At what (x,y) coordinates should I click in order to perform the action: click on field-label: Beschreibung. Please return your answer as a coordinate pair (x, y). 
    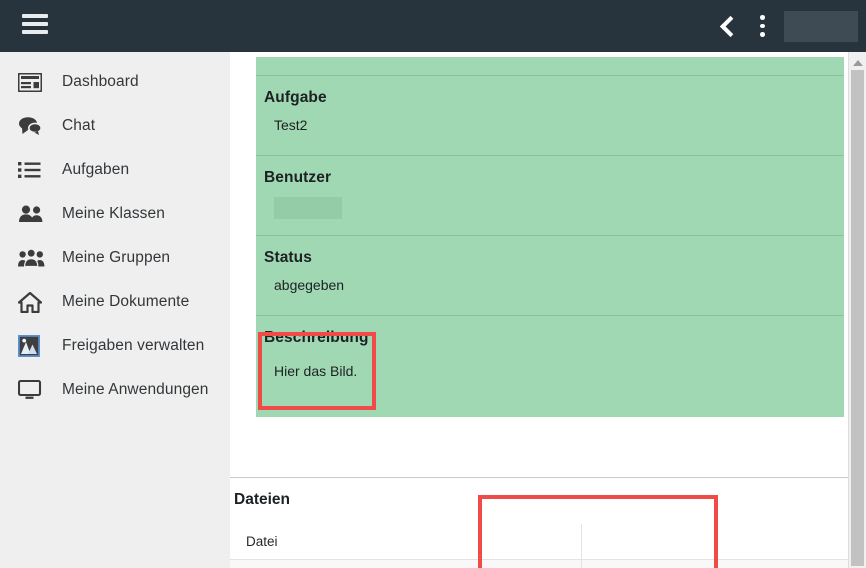
    Looking at the image, I should click on (316, 337).